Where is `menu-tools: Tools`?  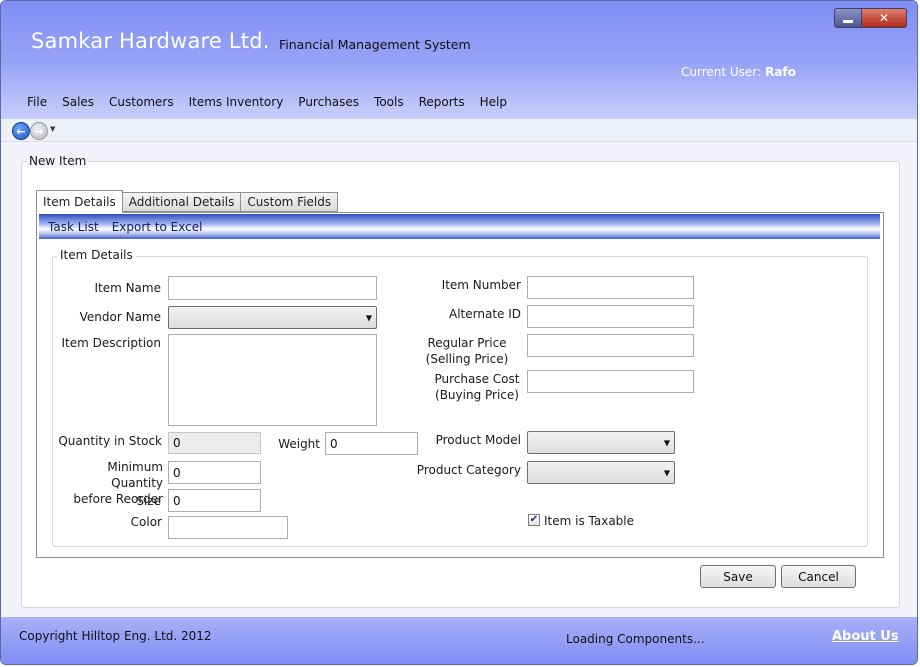 menu-tools: Tools is located at coordinates (389, 102).